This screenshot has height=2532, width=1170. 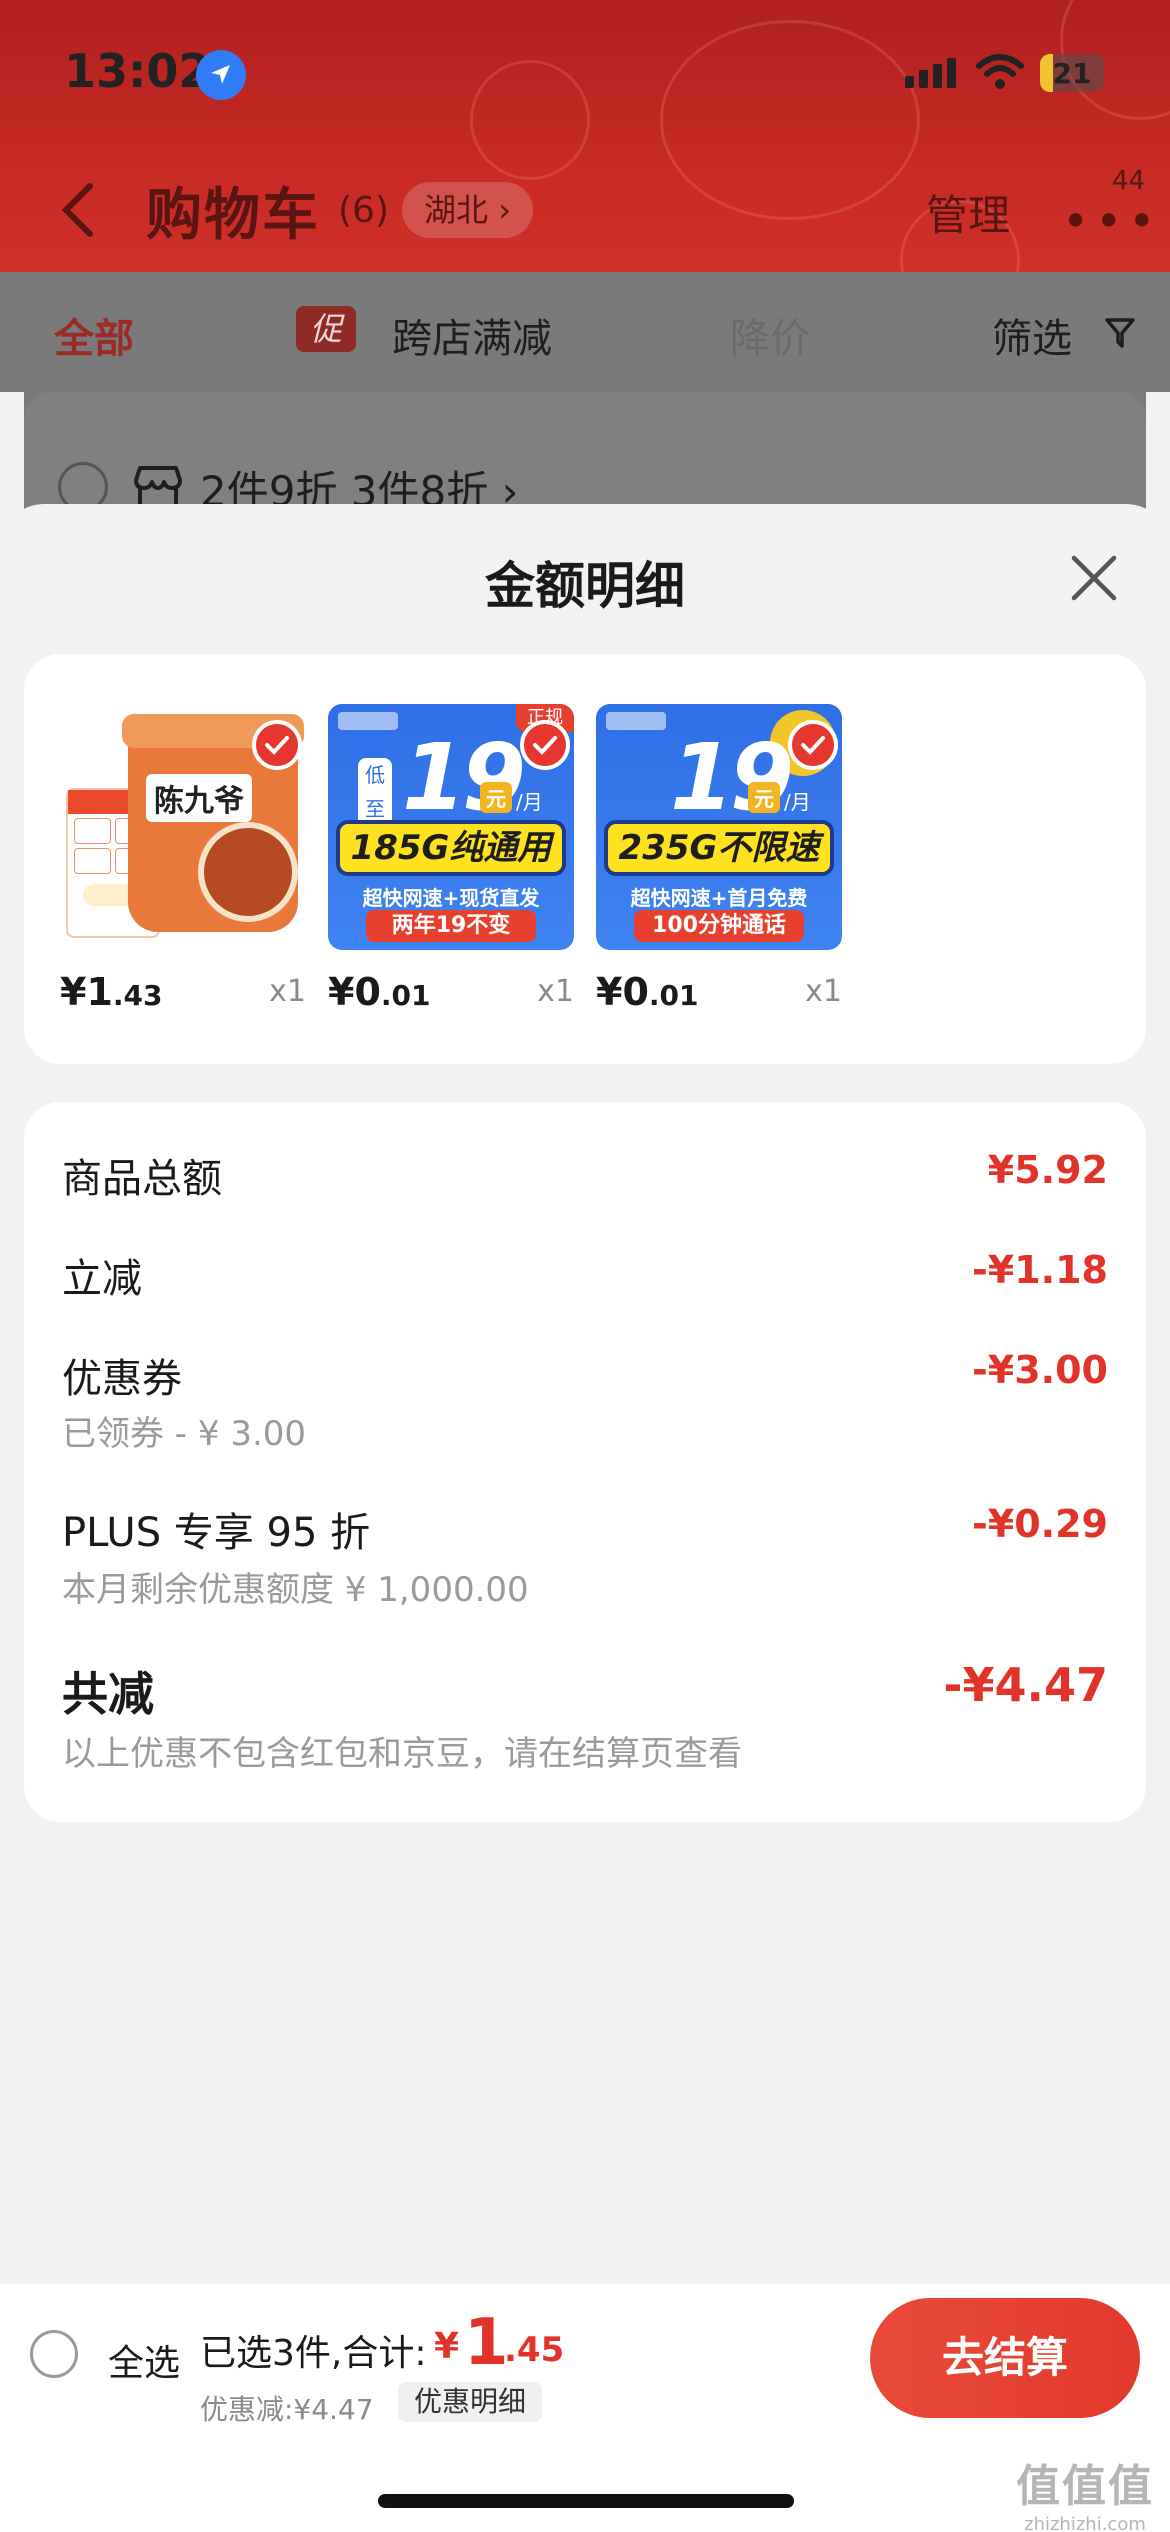 I want to click on total-currency: ¥, so click(x=447, y=2346).